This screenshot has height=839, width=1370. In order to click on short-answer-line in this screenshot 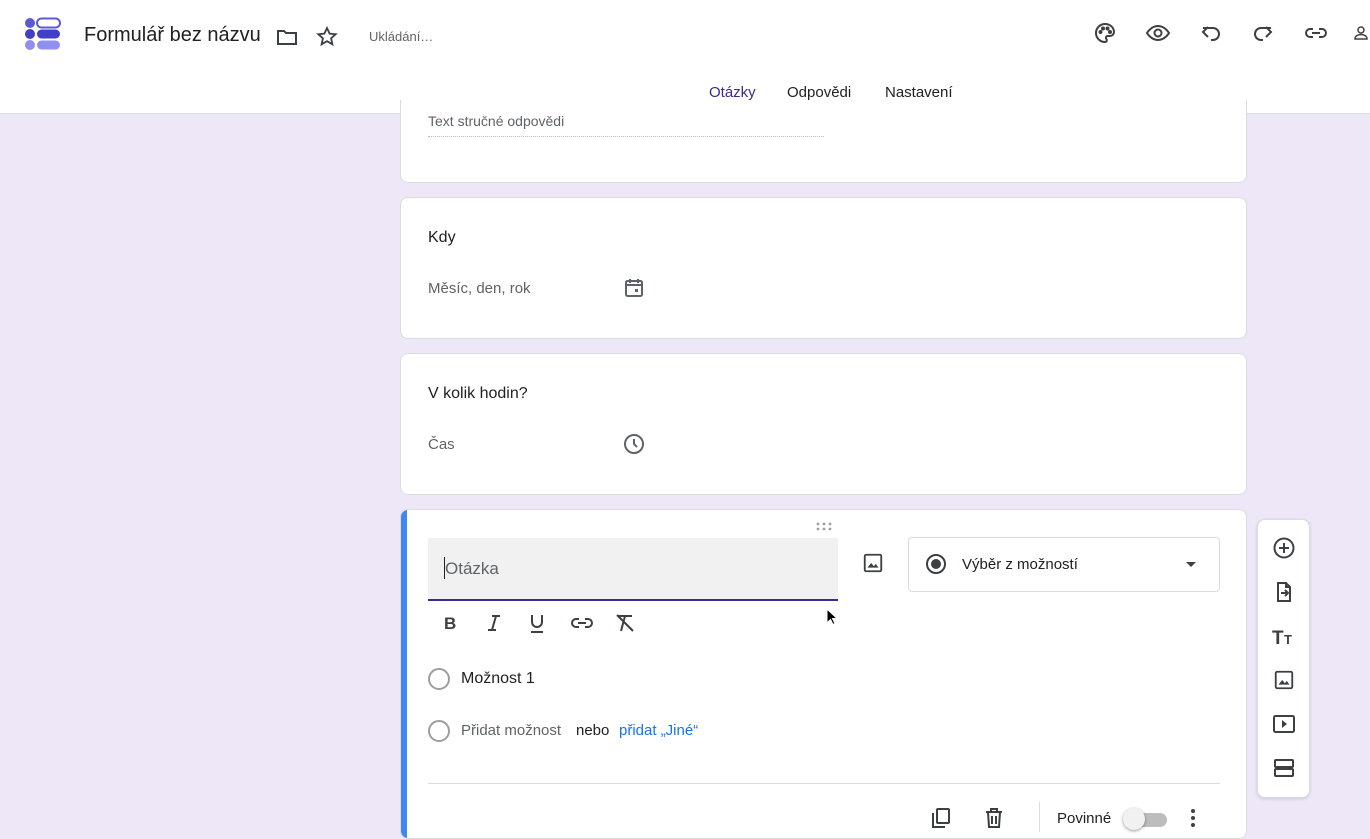, I will do `click(626, 136)`.